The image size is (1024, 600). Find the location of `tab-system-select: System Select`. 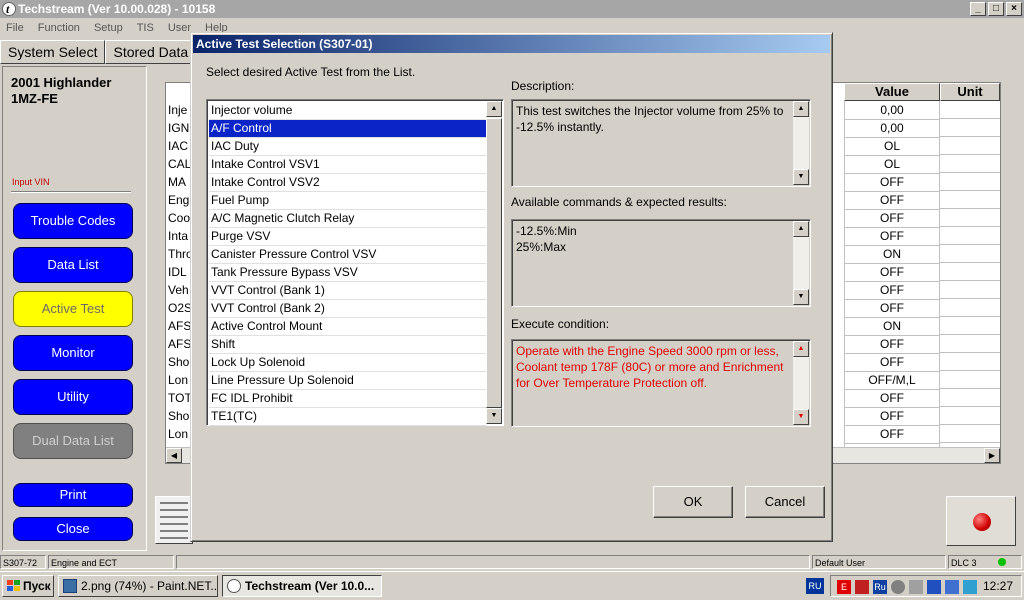

tab-system-select: System Select is located at coordinates (53, 52).